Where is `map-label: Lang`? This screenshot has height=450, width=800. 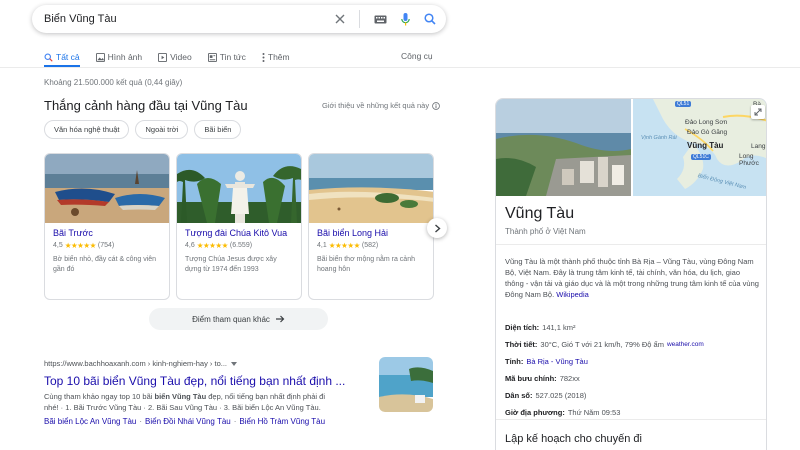
map-label: Lang is located at coordinates (758, 146).